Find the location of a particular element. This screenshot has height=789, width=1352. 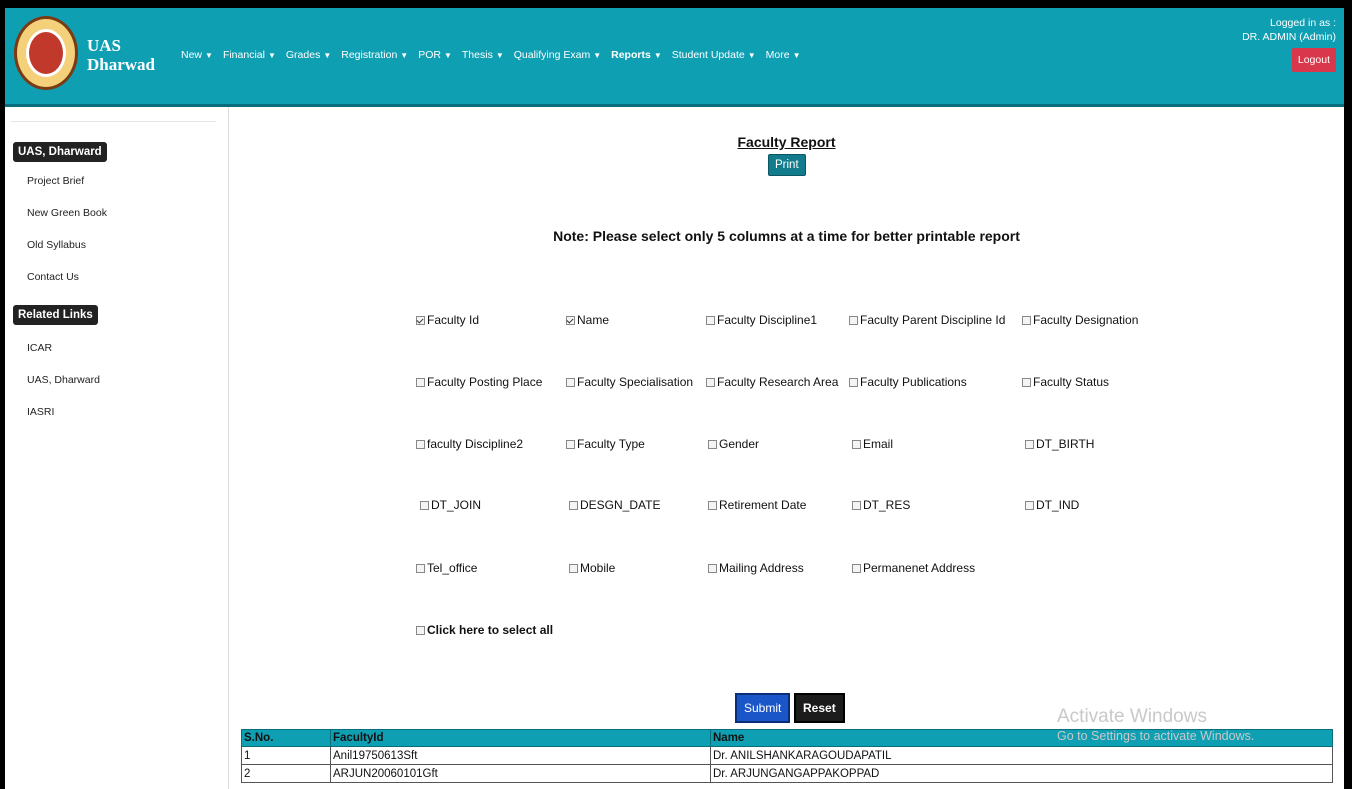

logo-emblem is located at coordinates (46, 53).